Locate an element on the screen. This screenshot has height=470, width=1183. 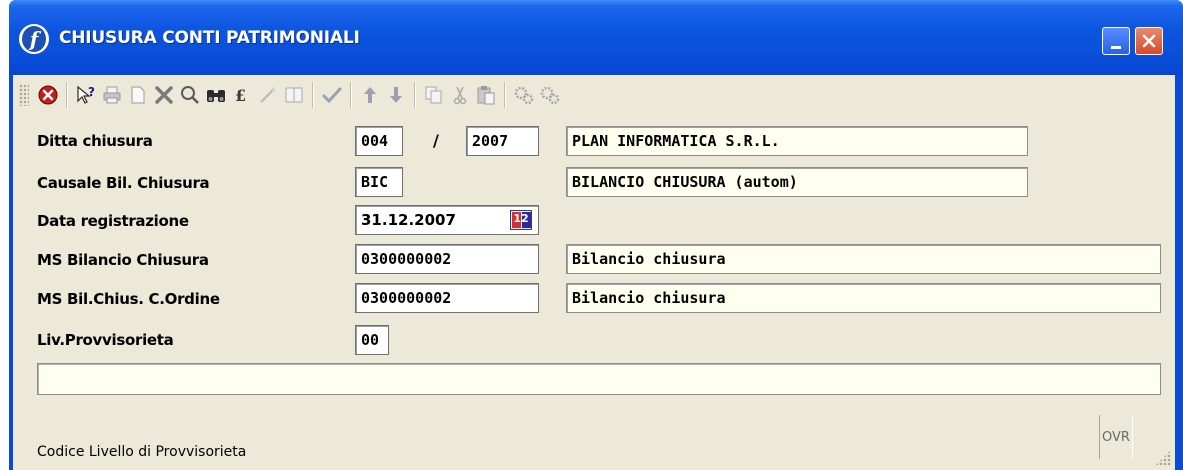
new-button is located at coordinates (138, 95).